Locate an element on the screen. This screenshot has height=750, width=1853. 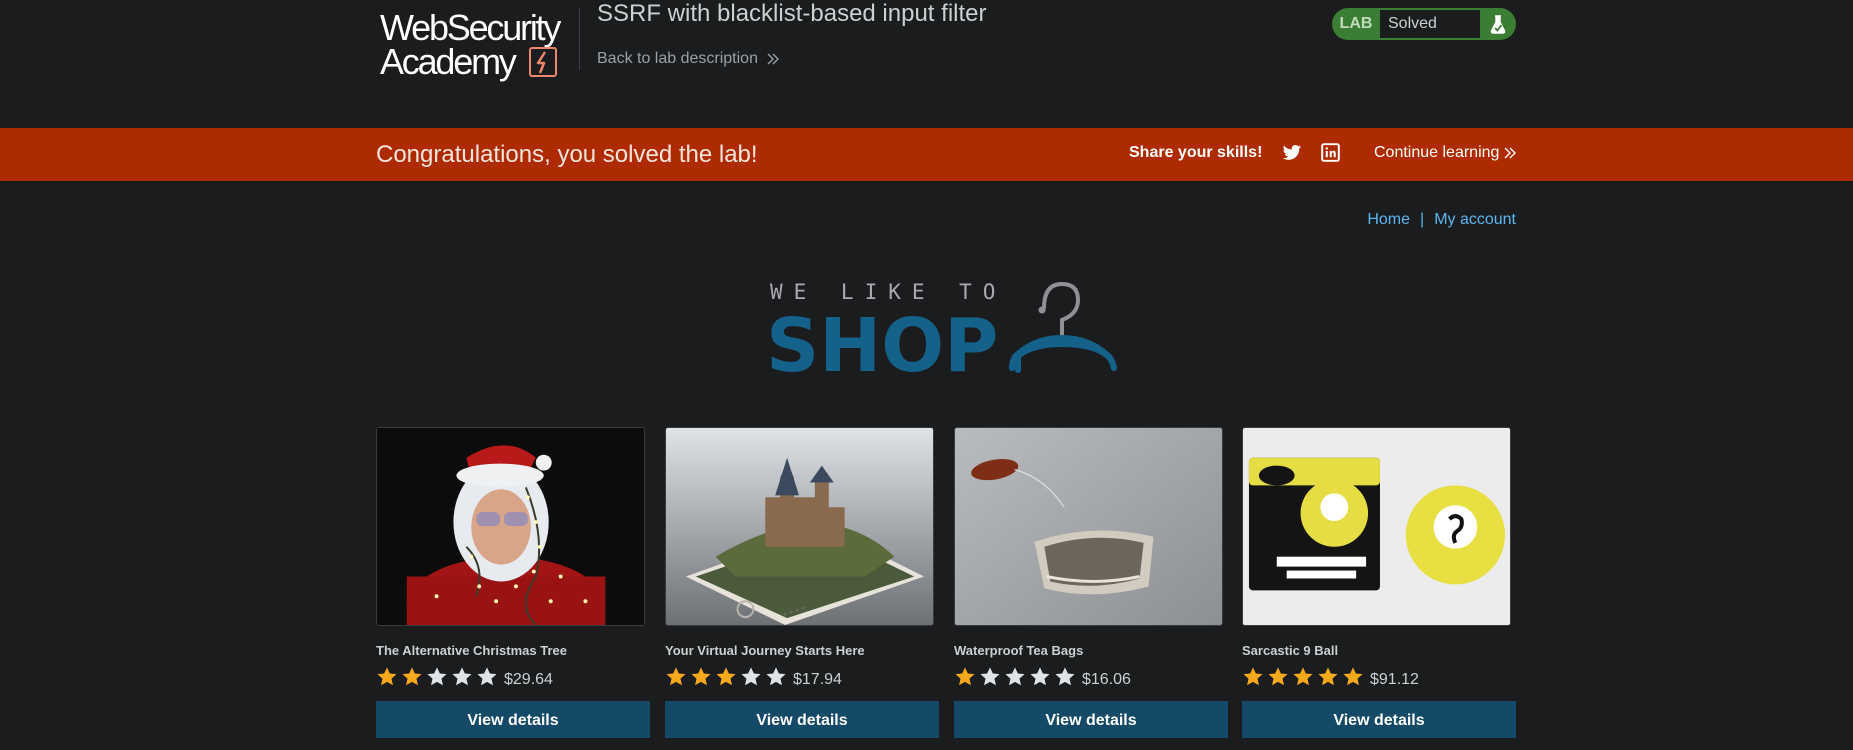
continue-learning-link: Continue learning is located at coordinates (1445, 153).